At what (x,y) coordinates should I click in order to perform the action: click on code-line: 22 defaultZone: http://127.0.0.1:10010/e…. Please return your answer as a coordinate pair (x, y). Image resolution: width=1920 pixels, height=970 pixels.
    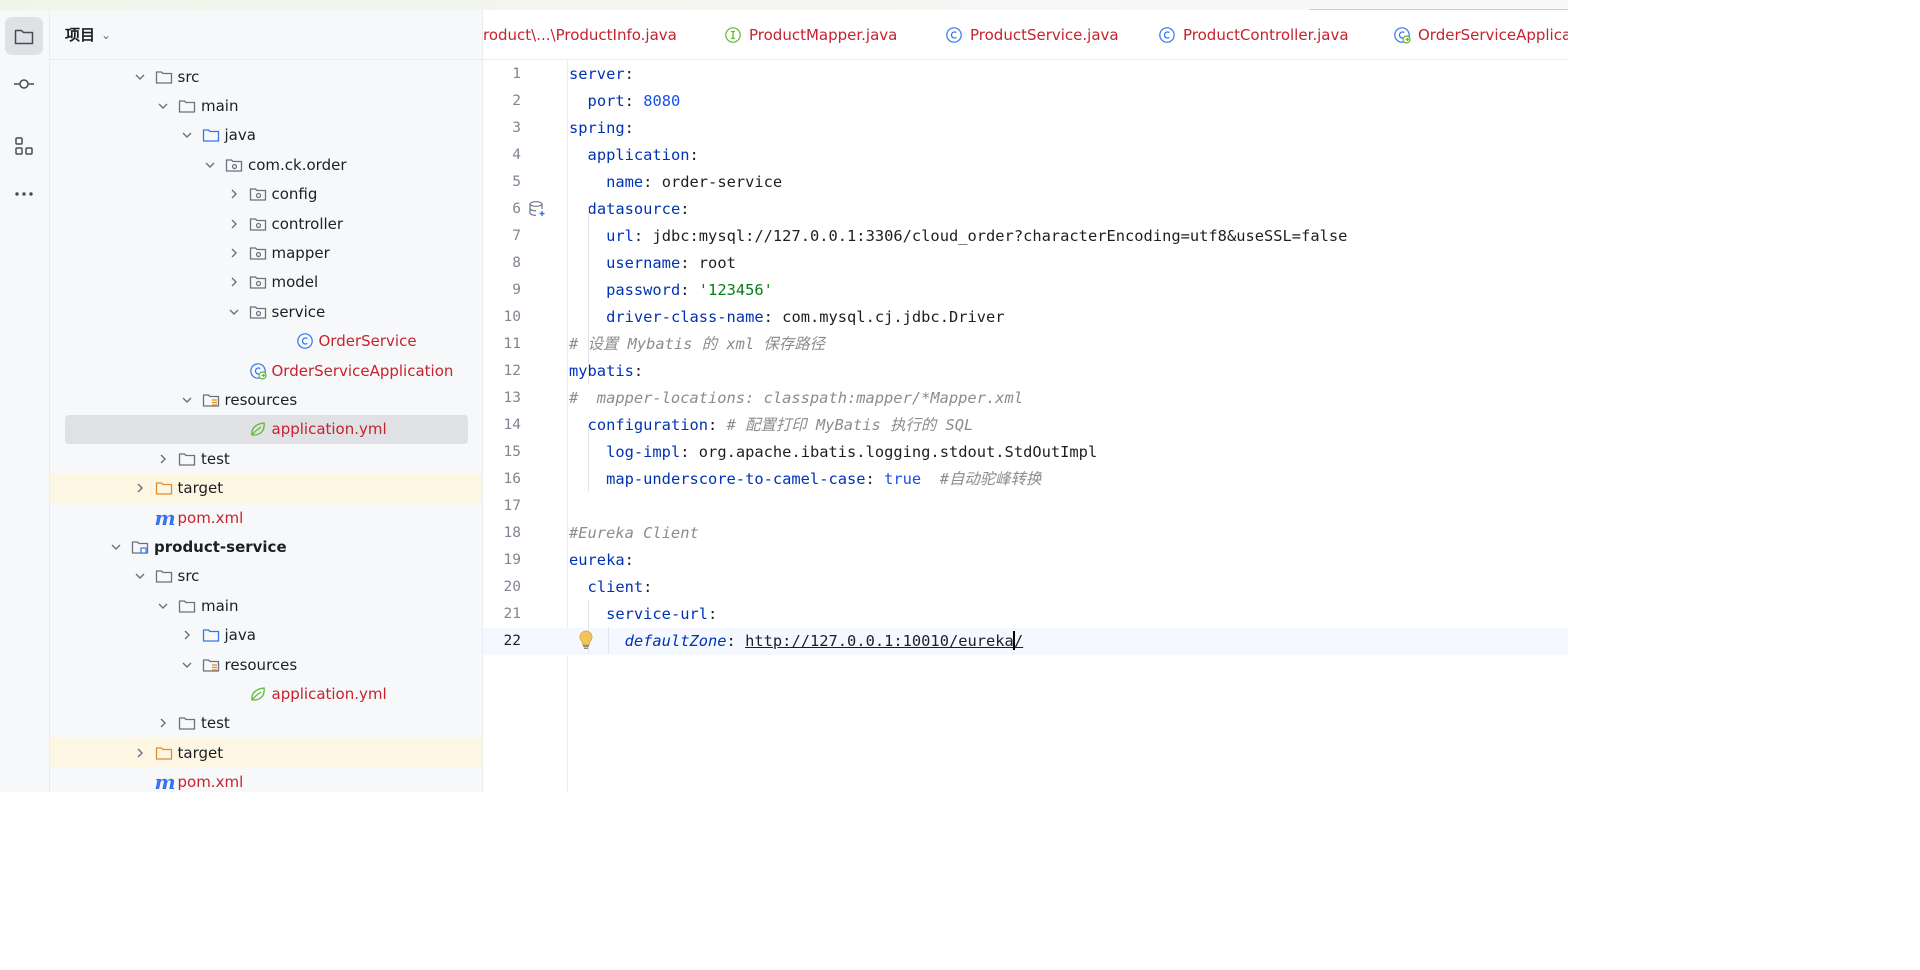
    Looking at the image, I should click on (1025, 641).